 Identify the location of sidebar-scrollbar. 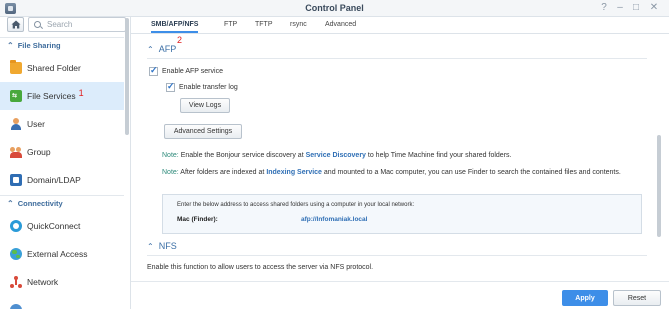
(127, 76).